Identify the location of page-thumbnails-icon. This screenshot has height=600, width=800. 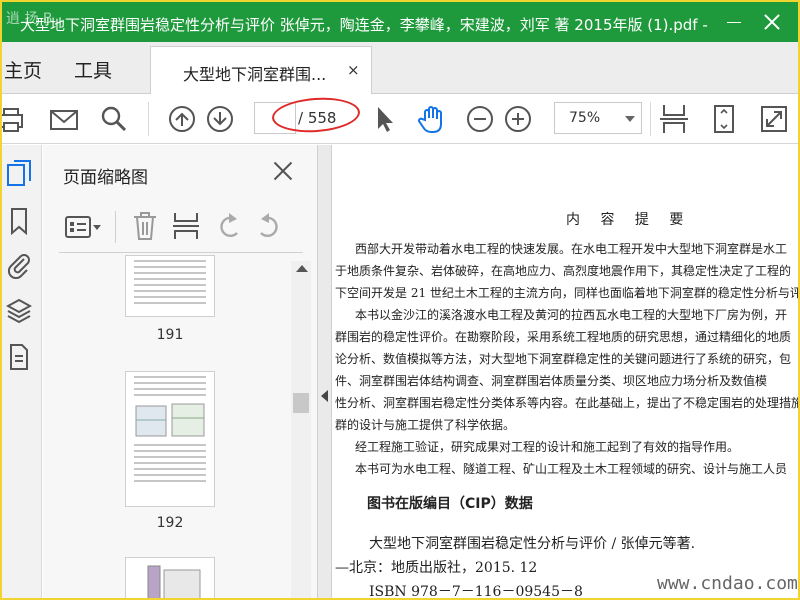
(19, 173).